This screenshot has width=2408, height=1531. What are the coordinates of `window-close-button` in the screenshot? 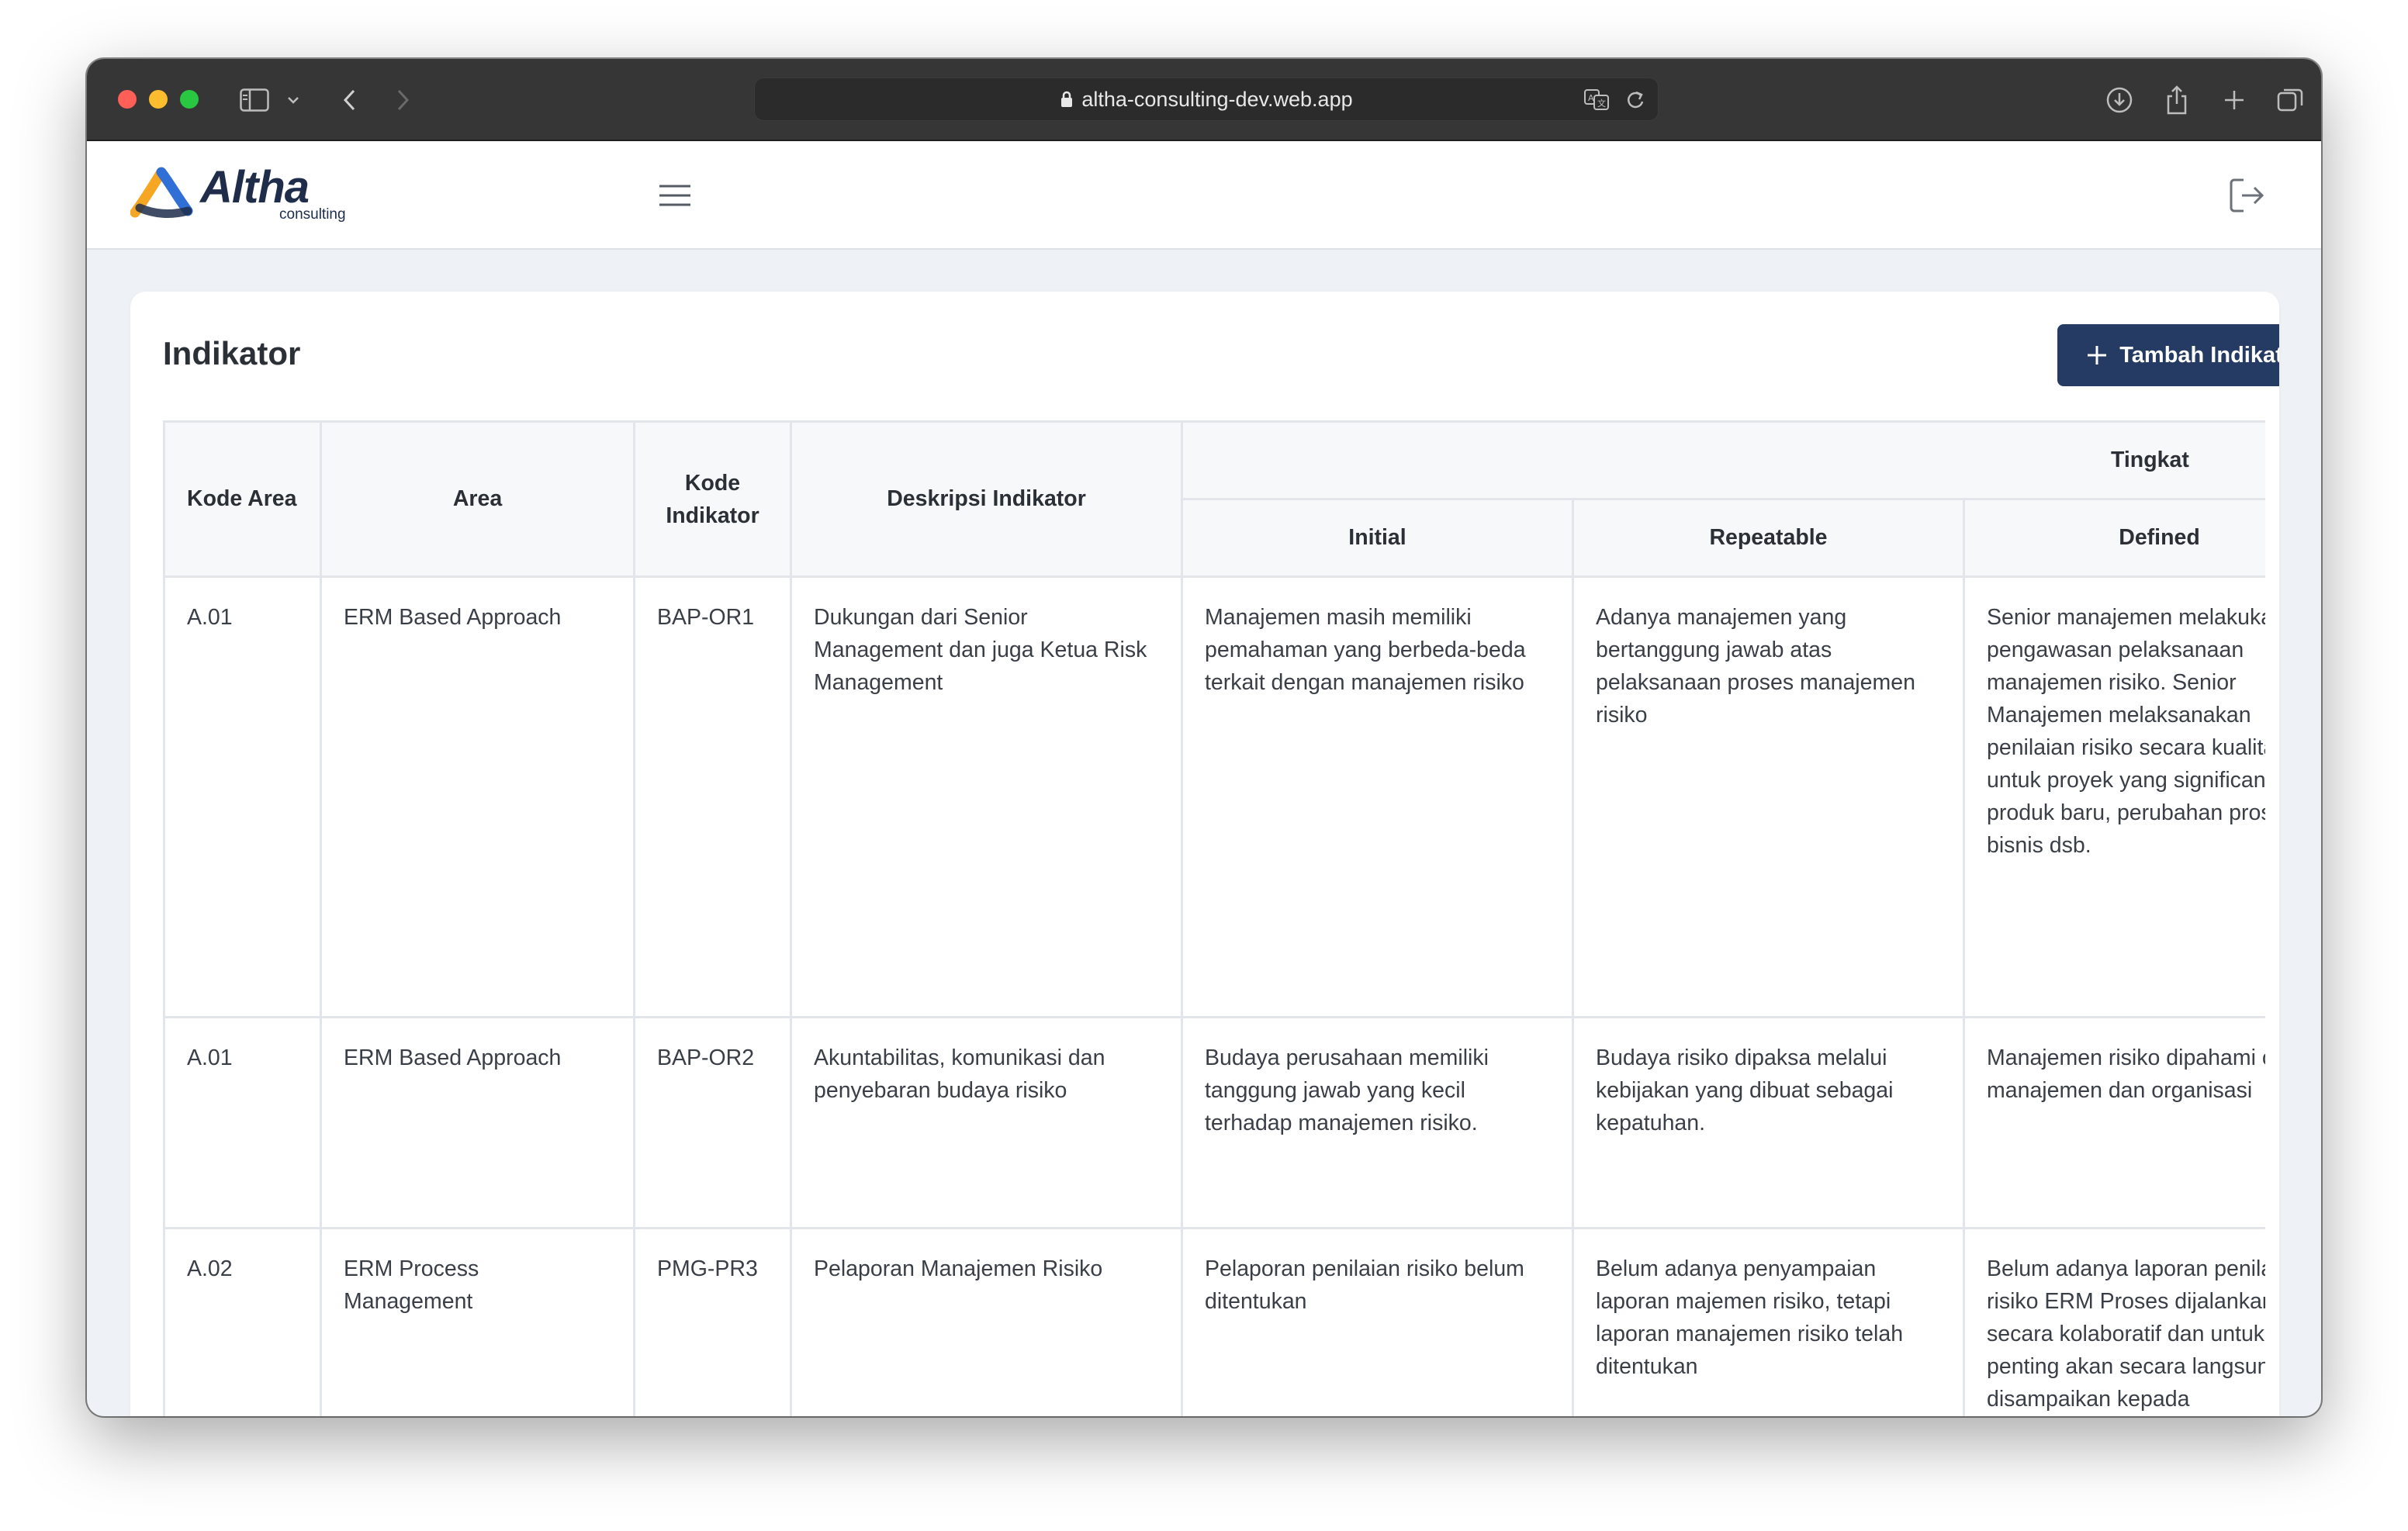 It's located at (128, 99).